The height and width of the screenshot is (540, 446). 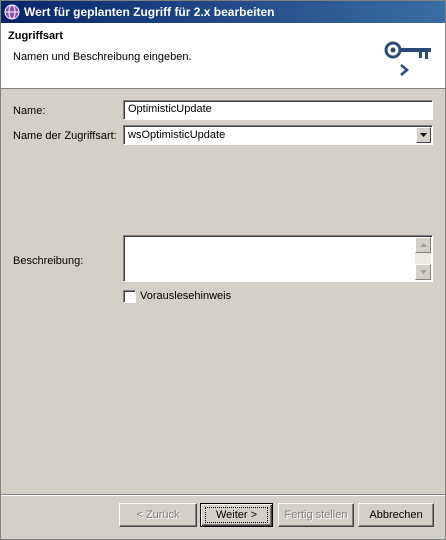 What do you see at coordinates (48, 261) in the screenshot?
I see `description-label: Beschreibung:` at bounding box center [48, 261].